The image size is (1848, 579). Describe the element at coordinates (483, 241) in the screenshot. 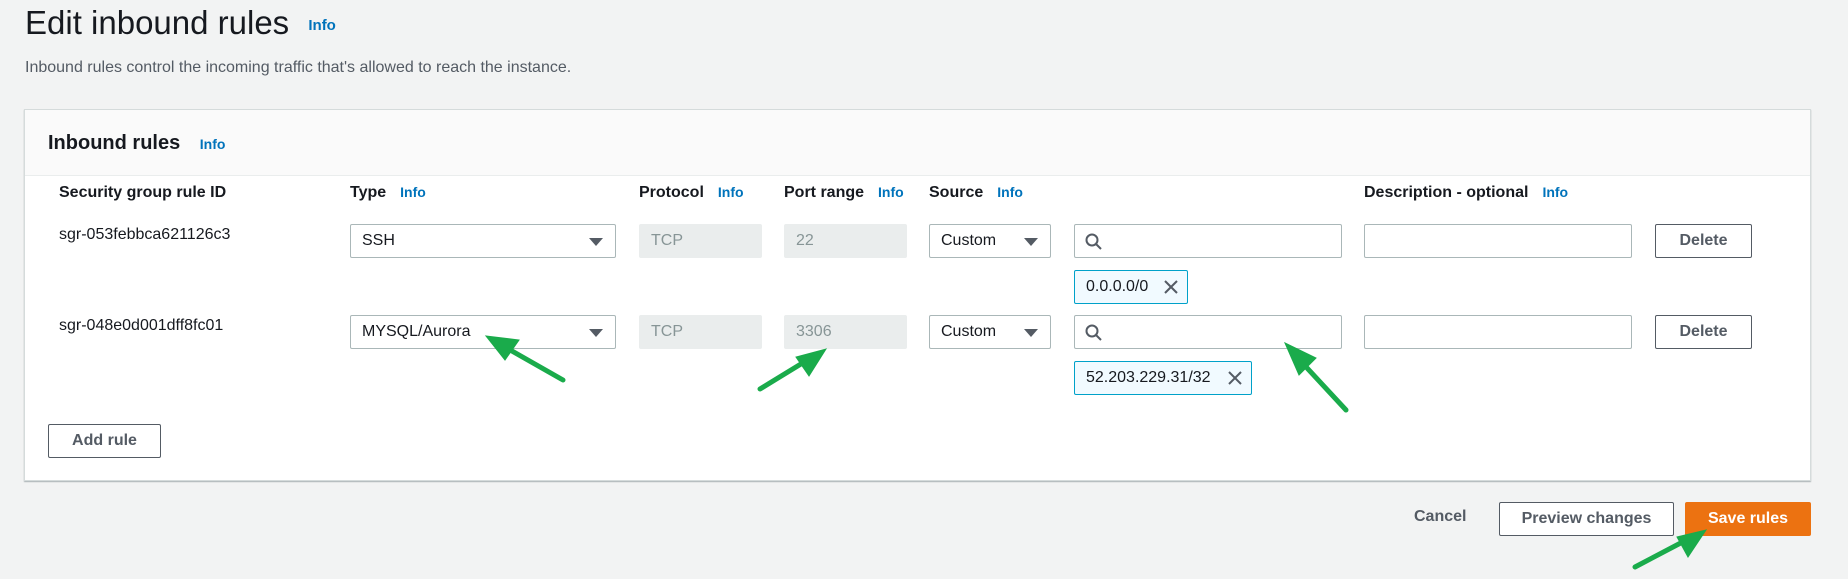

I see `type-select-1: SSH` at that location.